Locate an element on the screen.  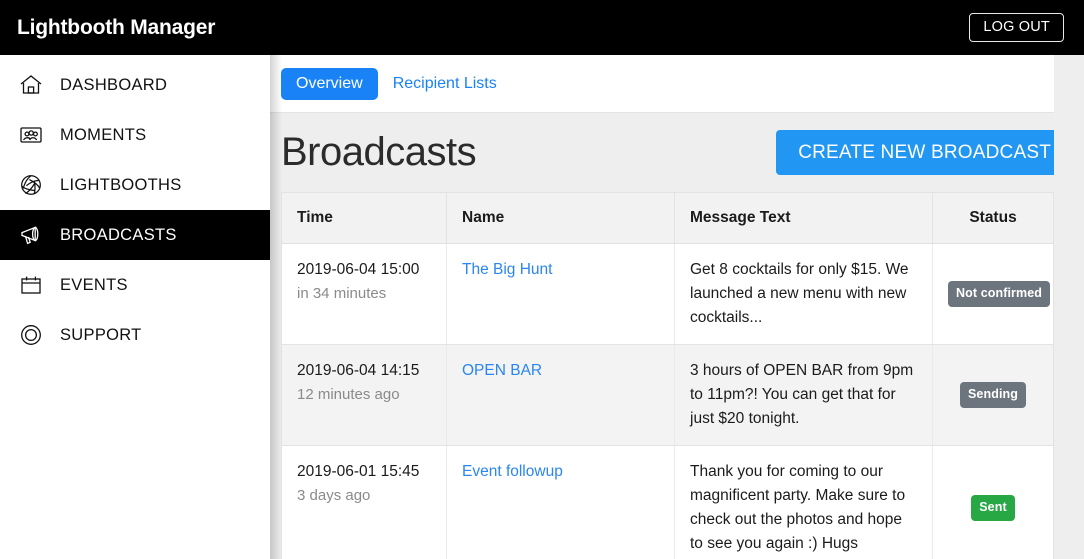
megaphone-icon is located at coordinates (31, 235).